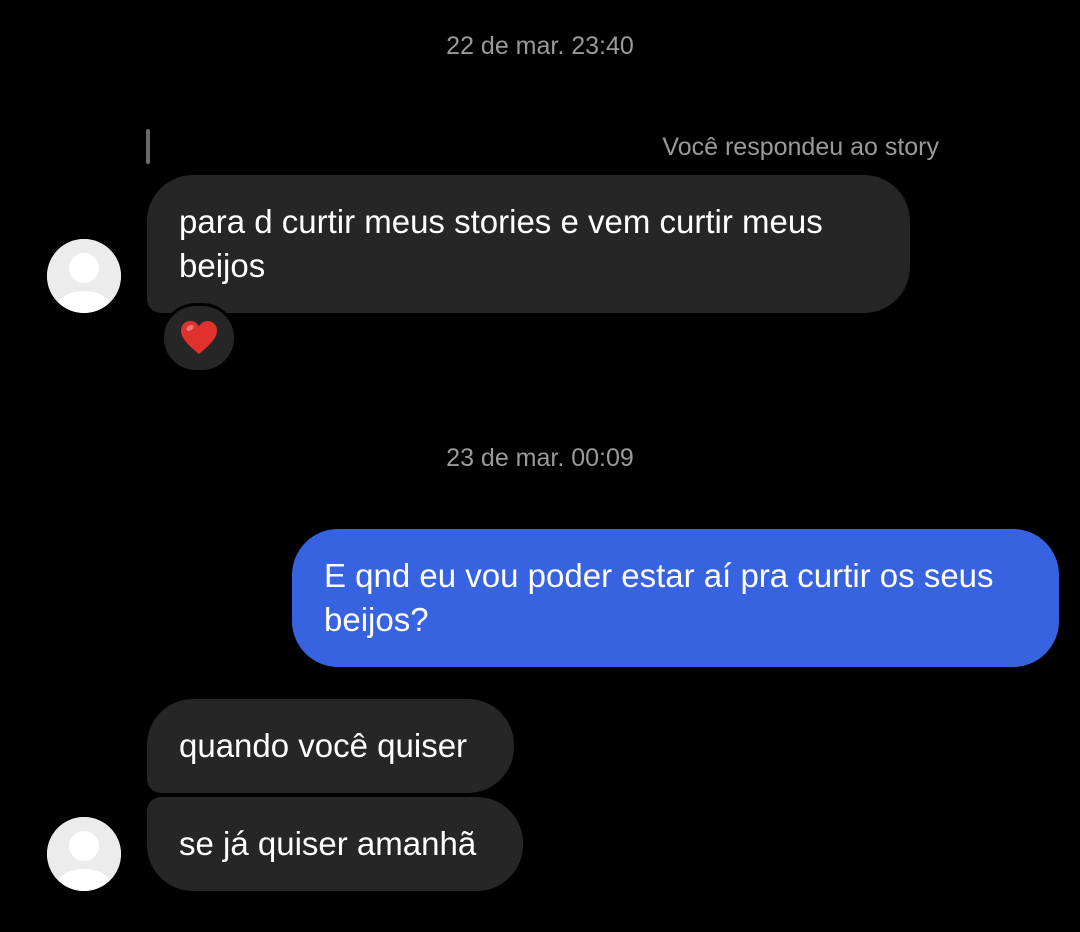  Describe the element at coordinates (148, 146) in the screenshot. I see `story-reply-indicator` at that location.